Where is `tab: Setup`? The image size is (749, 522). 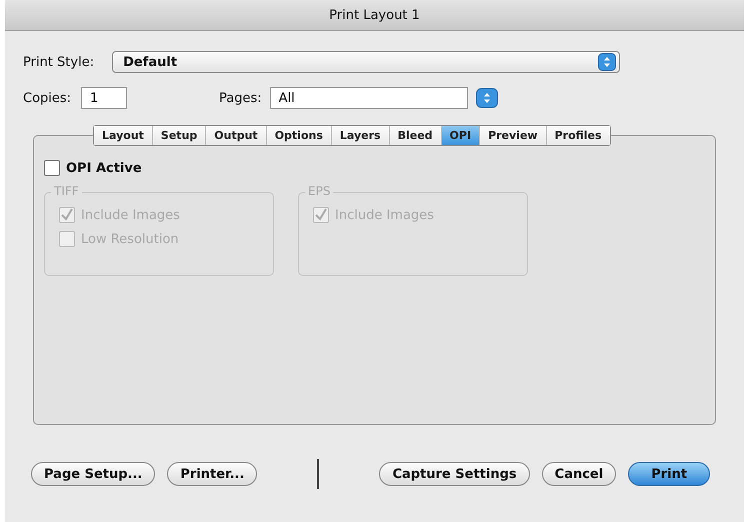
tab: Setup is located at coordinates (179, 135).